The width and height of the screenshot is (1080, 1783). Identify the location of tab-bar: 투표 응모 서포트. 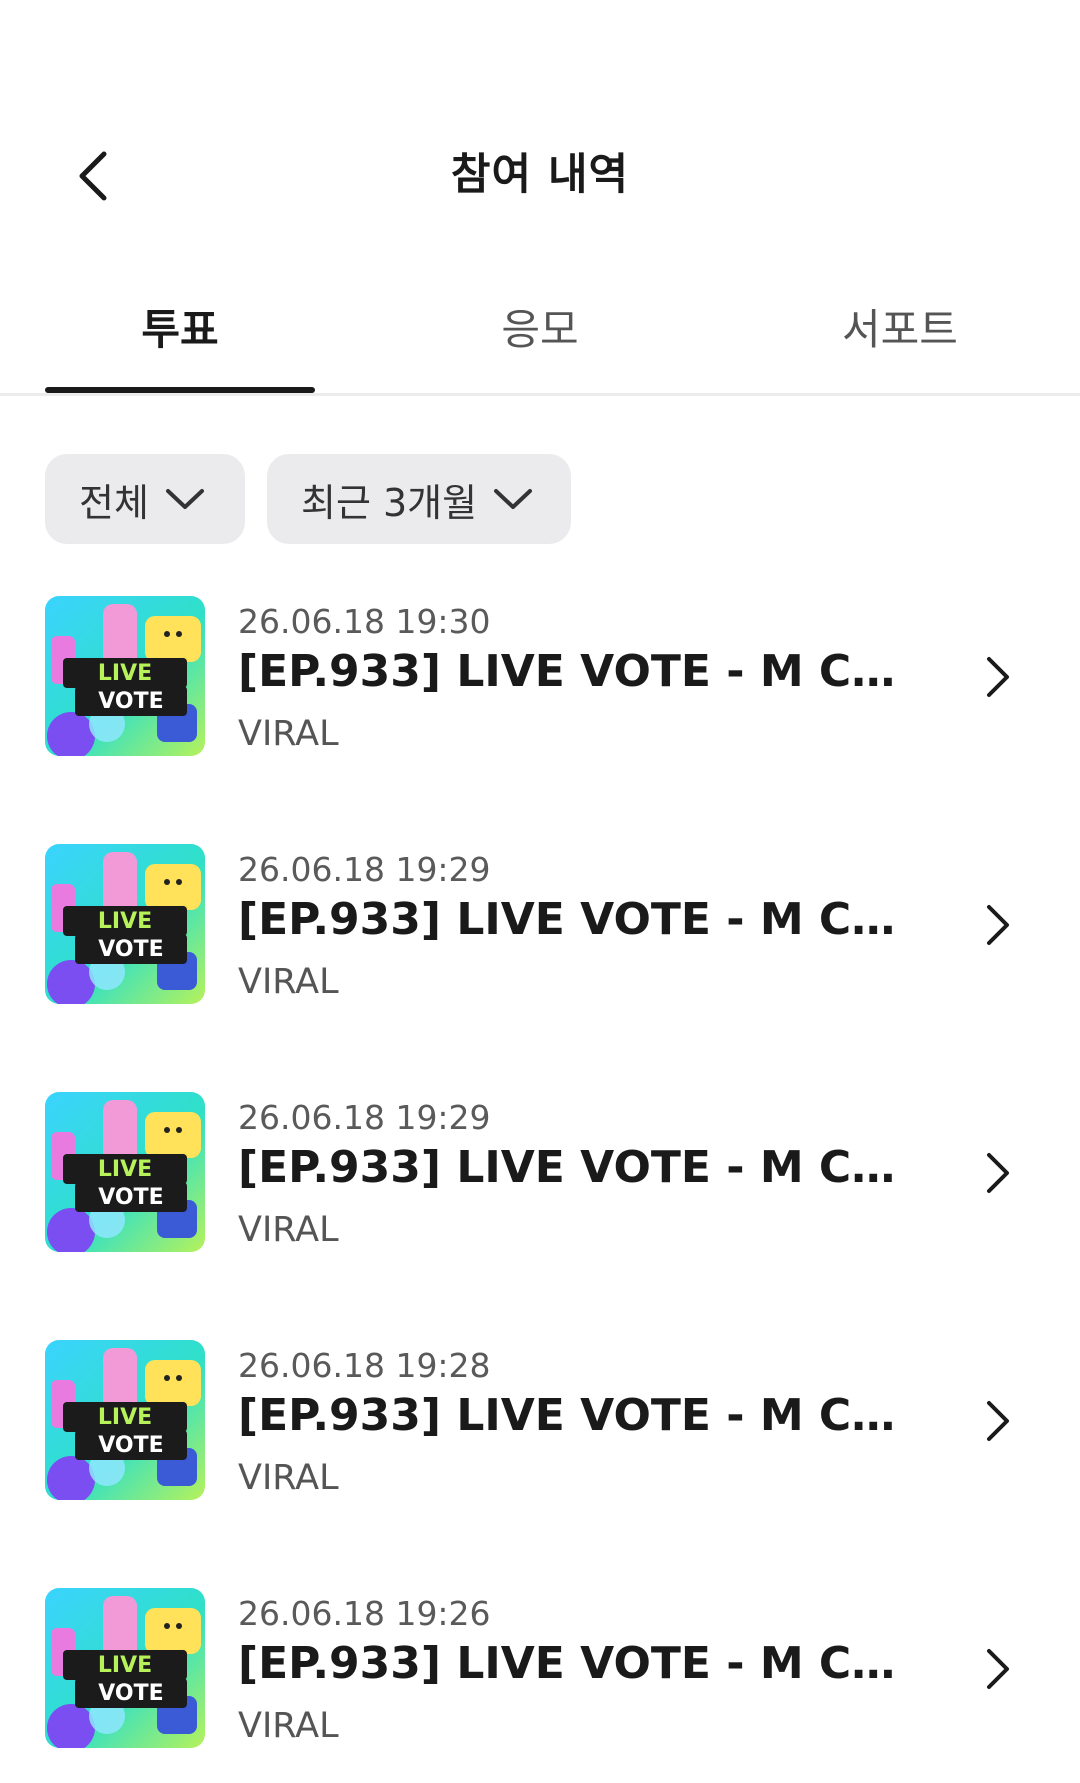
(540, 343).